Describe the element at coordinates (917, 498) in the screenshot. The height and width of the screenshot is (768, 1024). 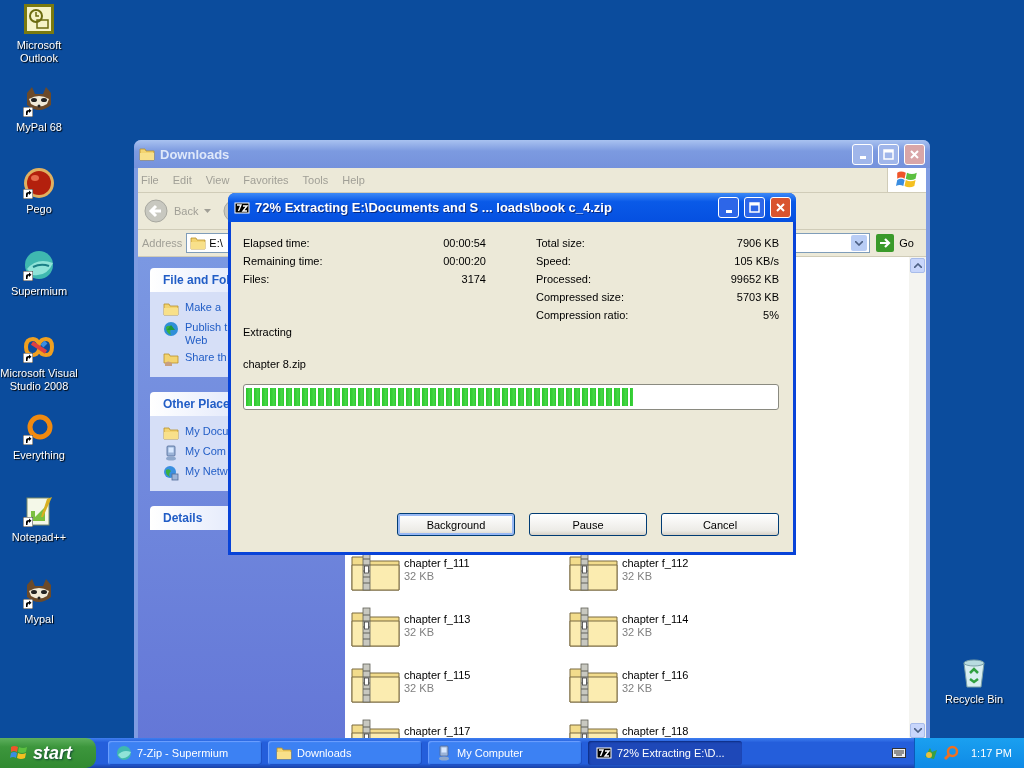
I see `scrollbar` at that location.